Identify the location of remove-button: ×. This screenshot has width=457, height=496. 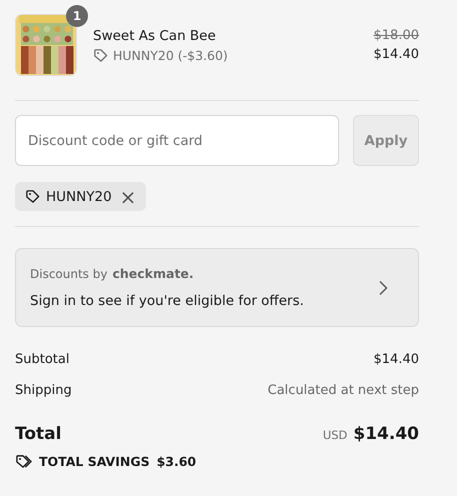
(128, 196).